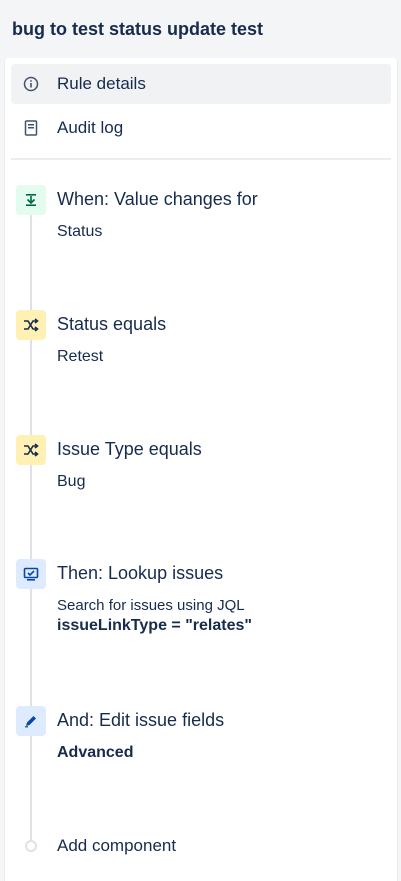  I want to click on nav-rule-details: Rule details, so click(201, 84).